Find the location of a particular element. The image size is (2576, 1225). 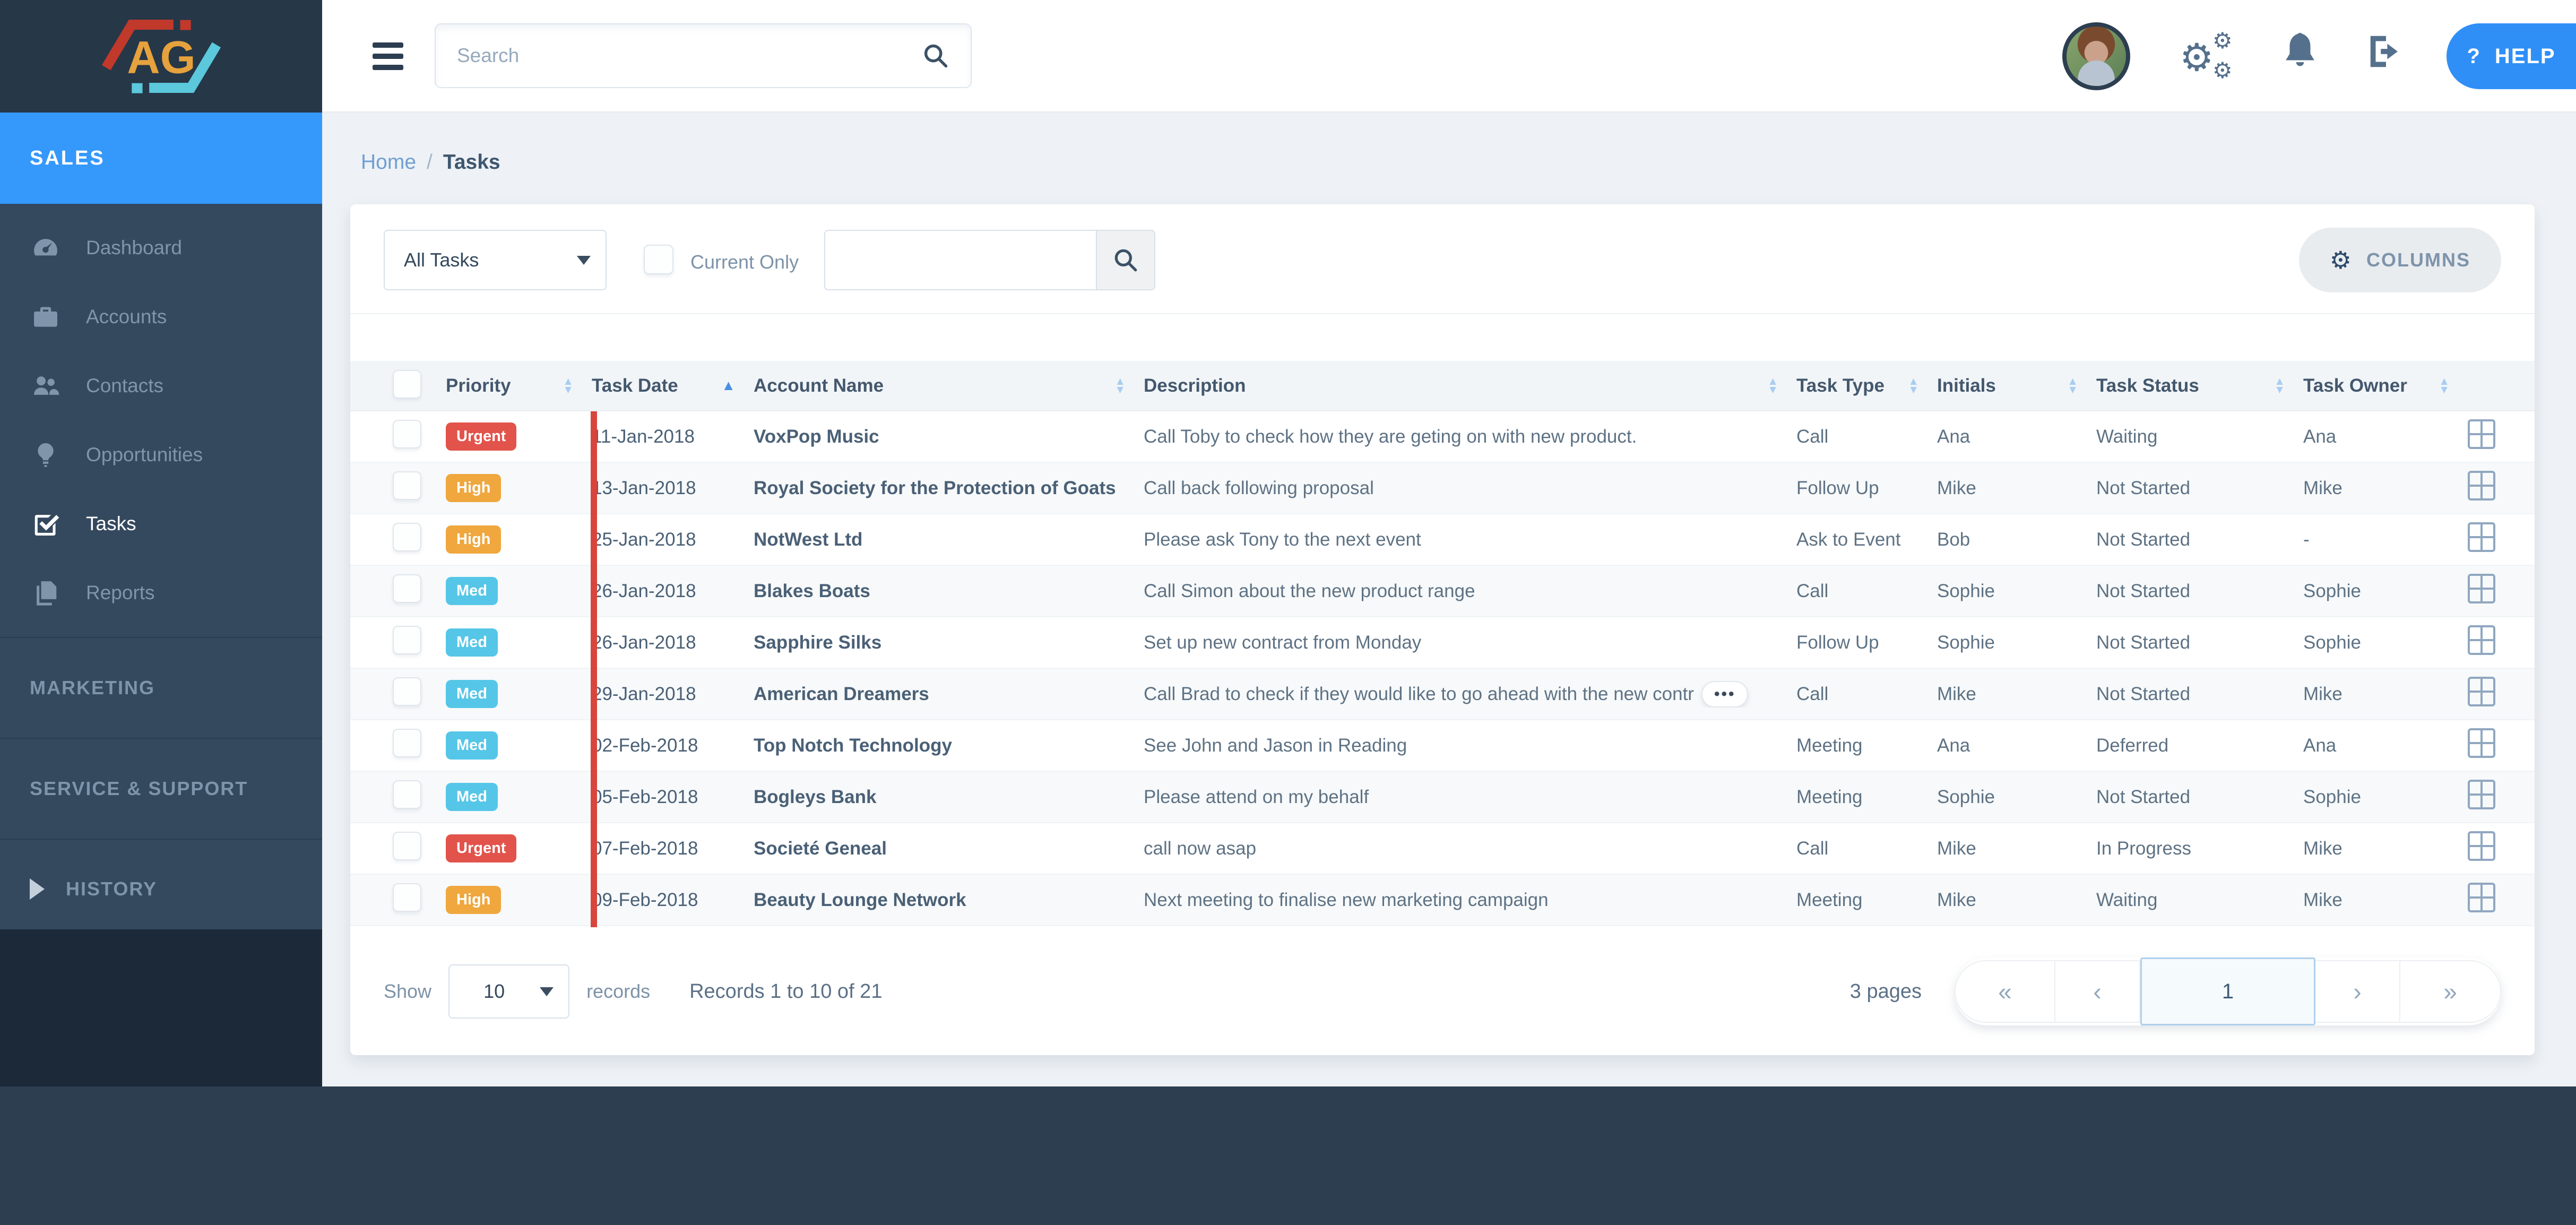

table-filter-search-button is located at coordinates (1126, 260).